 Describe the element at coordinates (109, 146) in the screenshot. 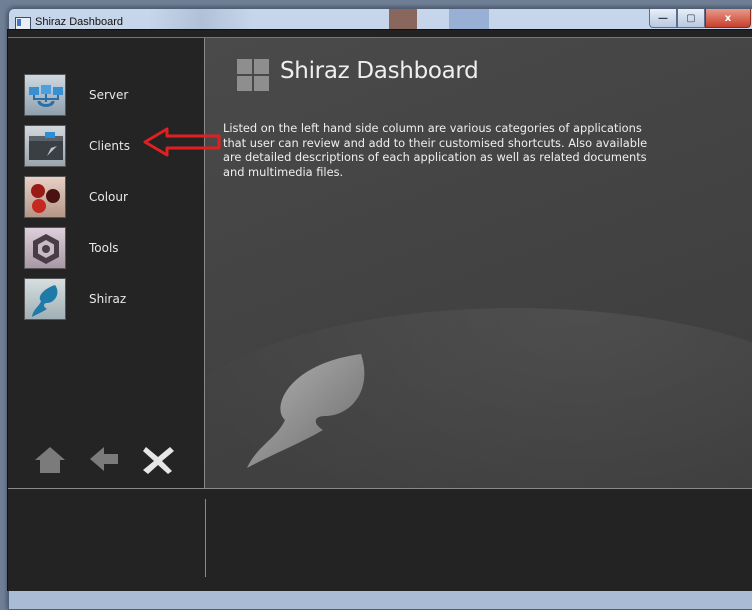

I see `sidebar-item-label: Clients` at that location.